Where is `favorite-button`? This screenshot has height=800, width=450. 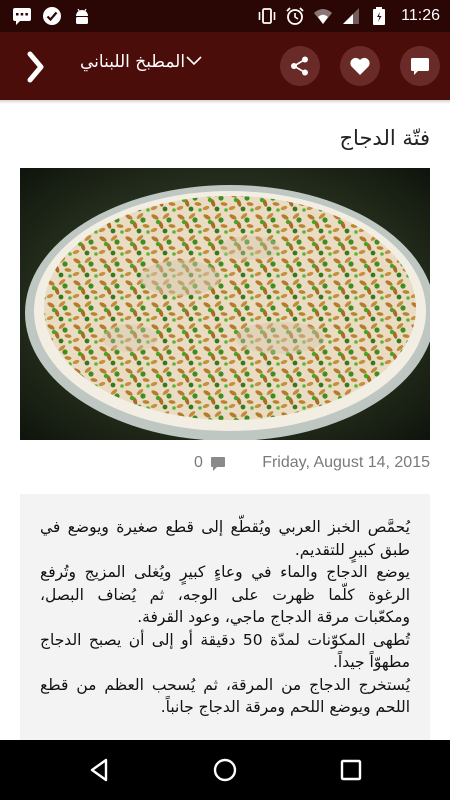
favorite-button is located at coordinates (360, 66).